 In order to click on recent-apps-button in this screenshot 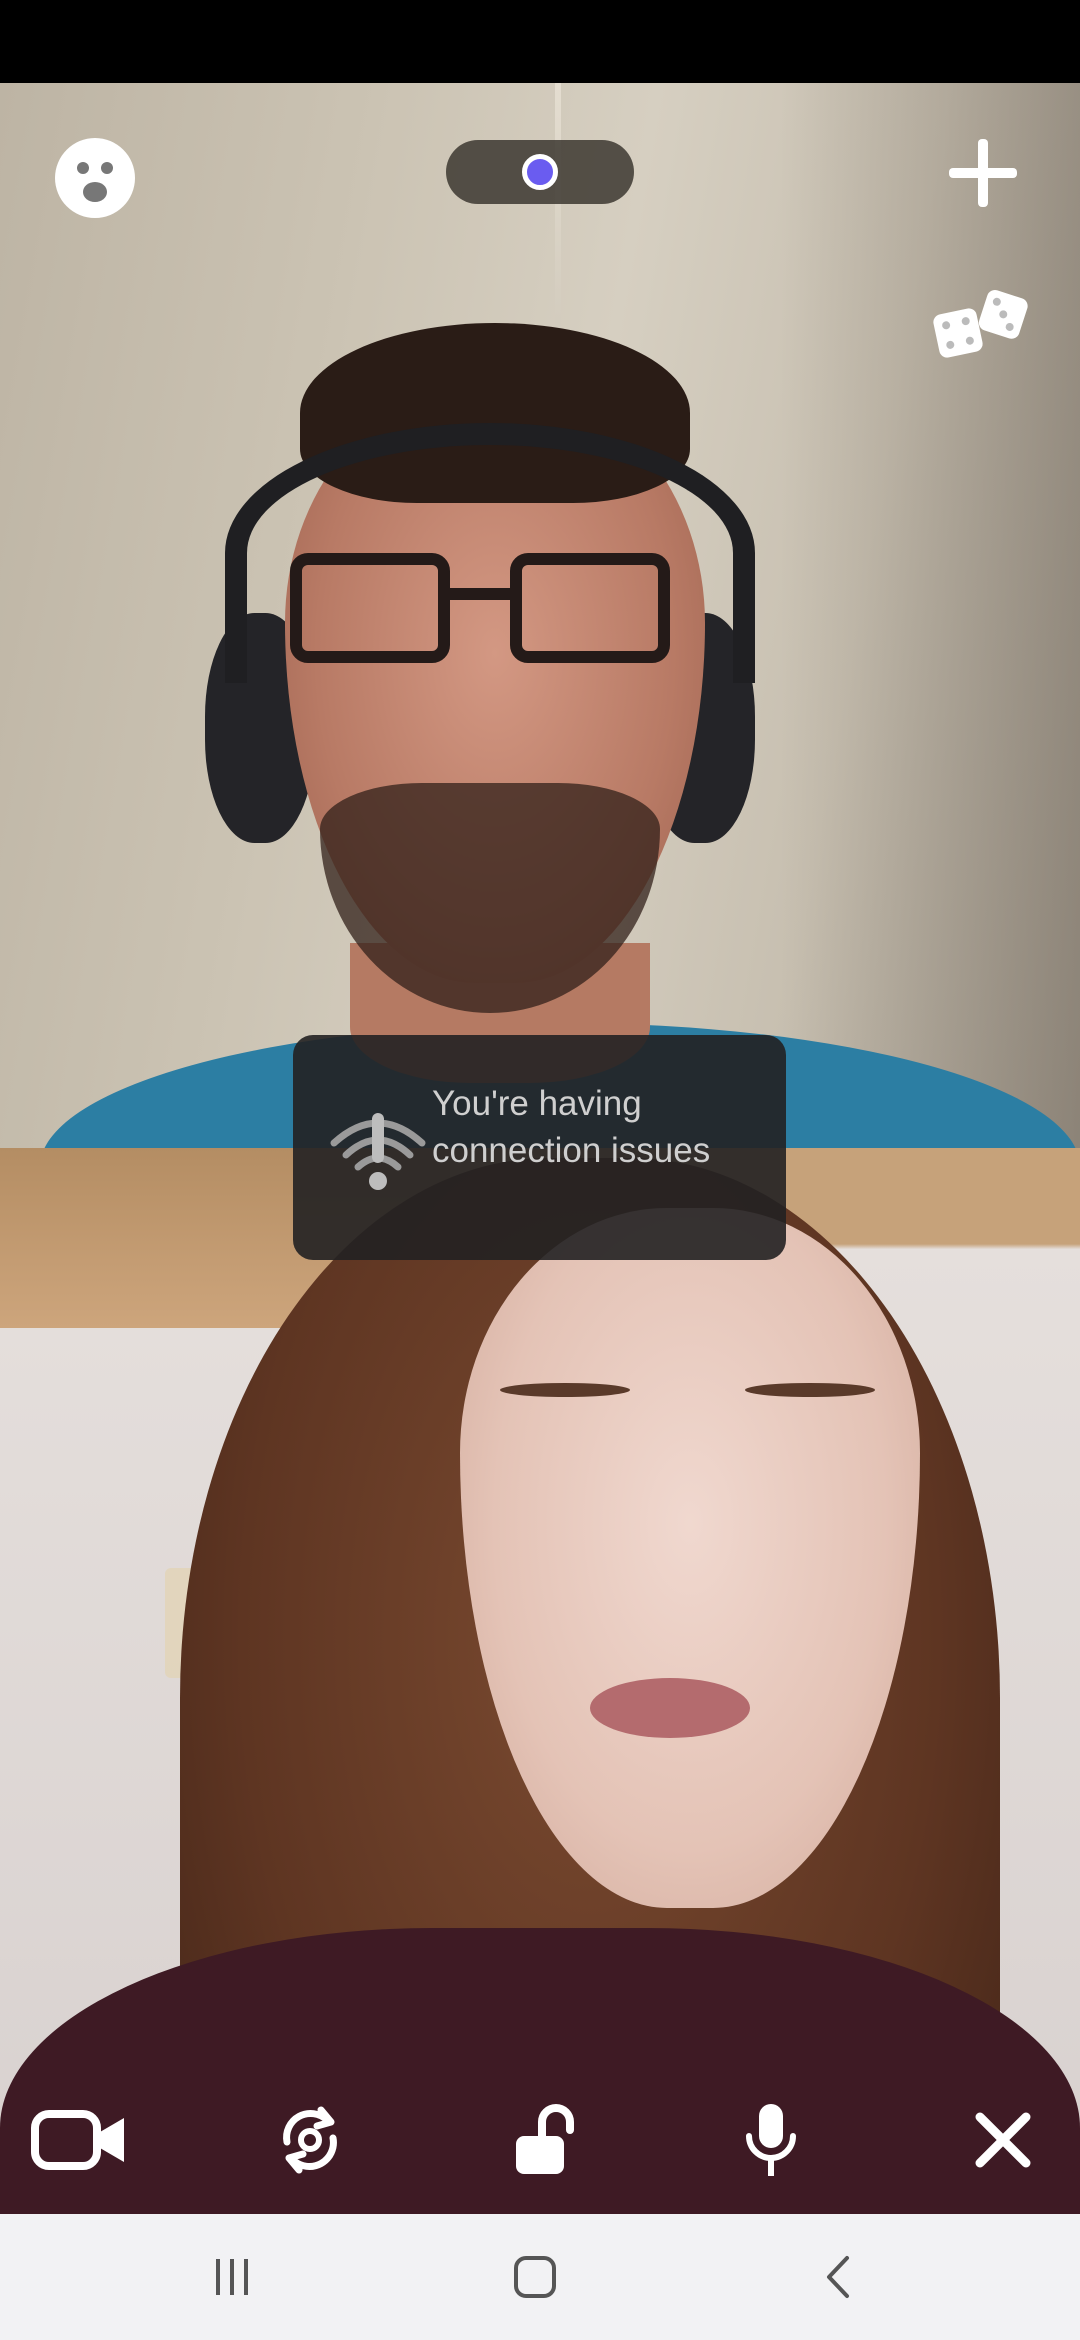, I will do `click(232, 2277)`.